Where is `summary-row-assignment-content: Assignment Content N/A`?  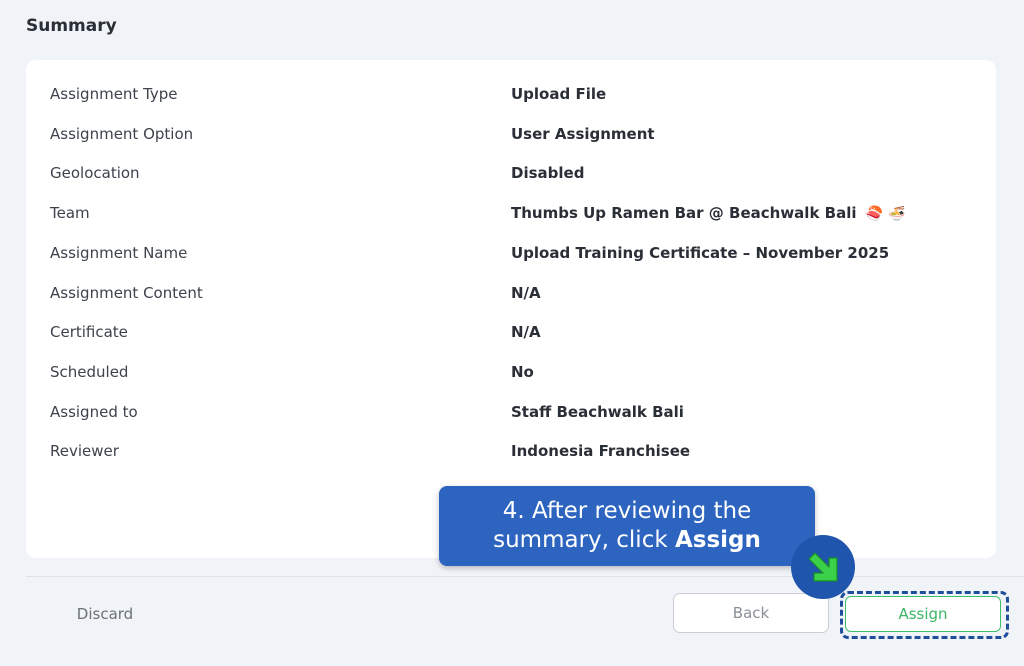 summary-row-assignment-content: Assignment Content N/A is located at coordinates (511, 296).